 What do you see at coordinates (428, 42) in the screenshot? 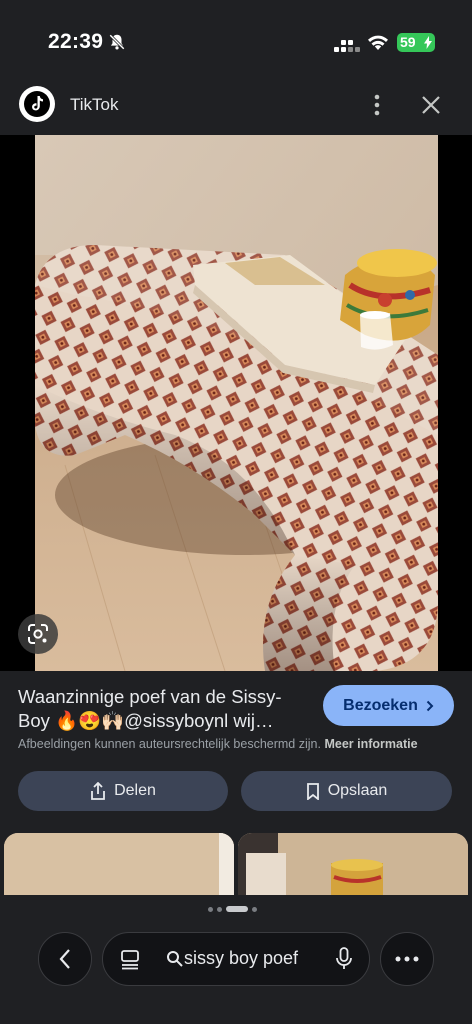
I see `bolt-icon` at bounding box center [428, 42].